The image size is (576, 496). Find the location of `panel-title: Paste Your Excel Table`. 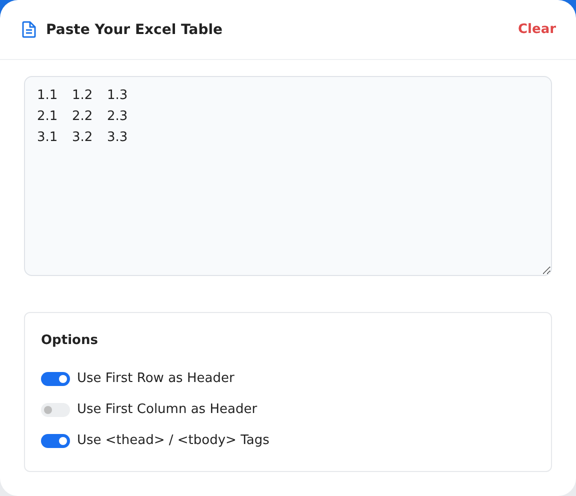

panel-title: Paste Your Excel Table is located at coordinates (134, 30).